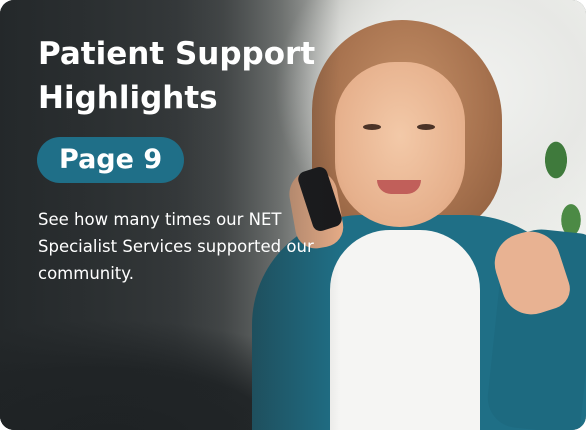 The image size is (586, 430). Describe the element at coordinates (111, 160) in the screenshot. I see `page-badge: Page 9` at that location.